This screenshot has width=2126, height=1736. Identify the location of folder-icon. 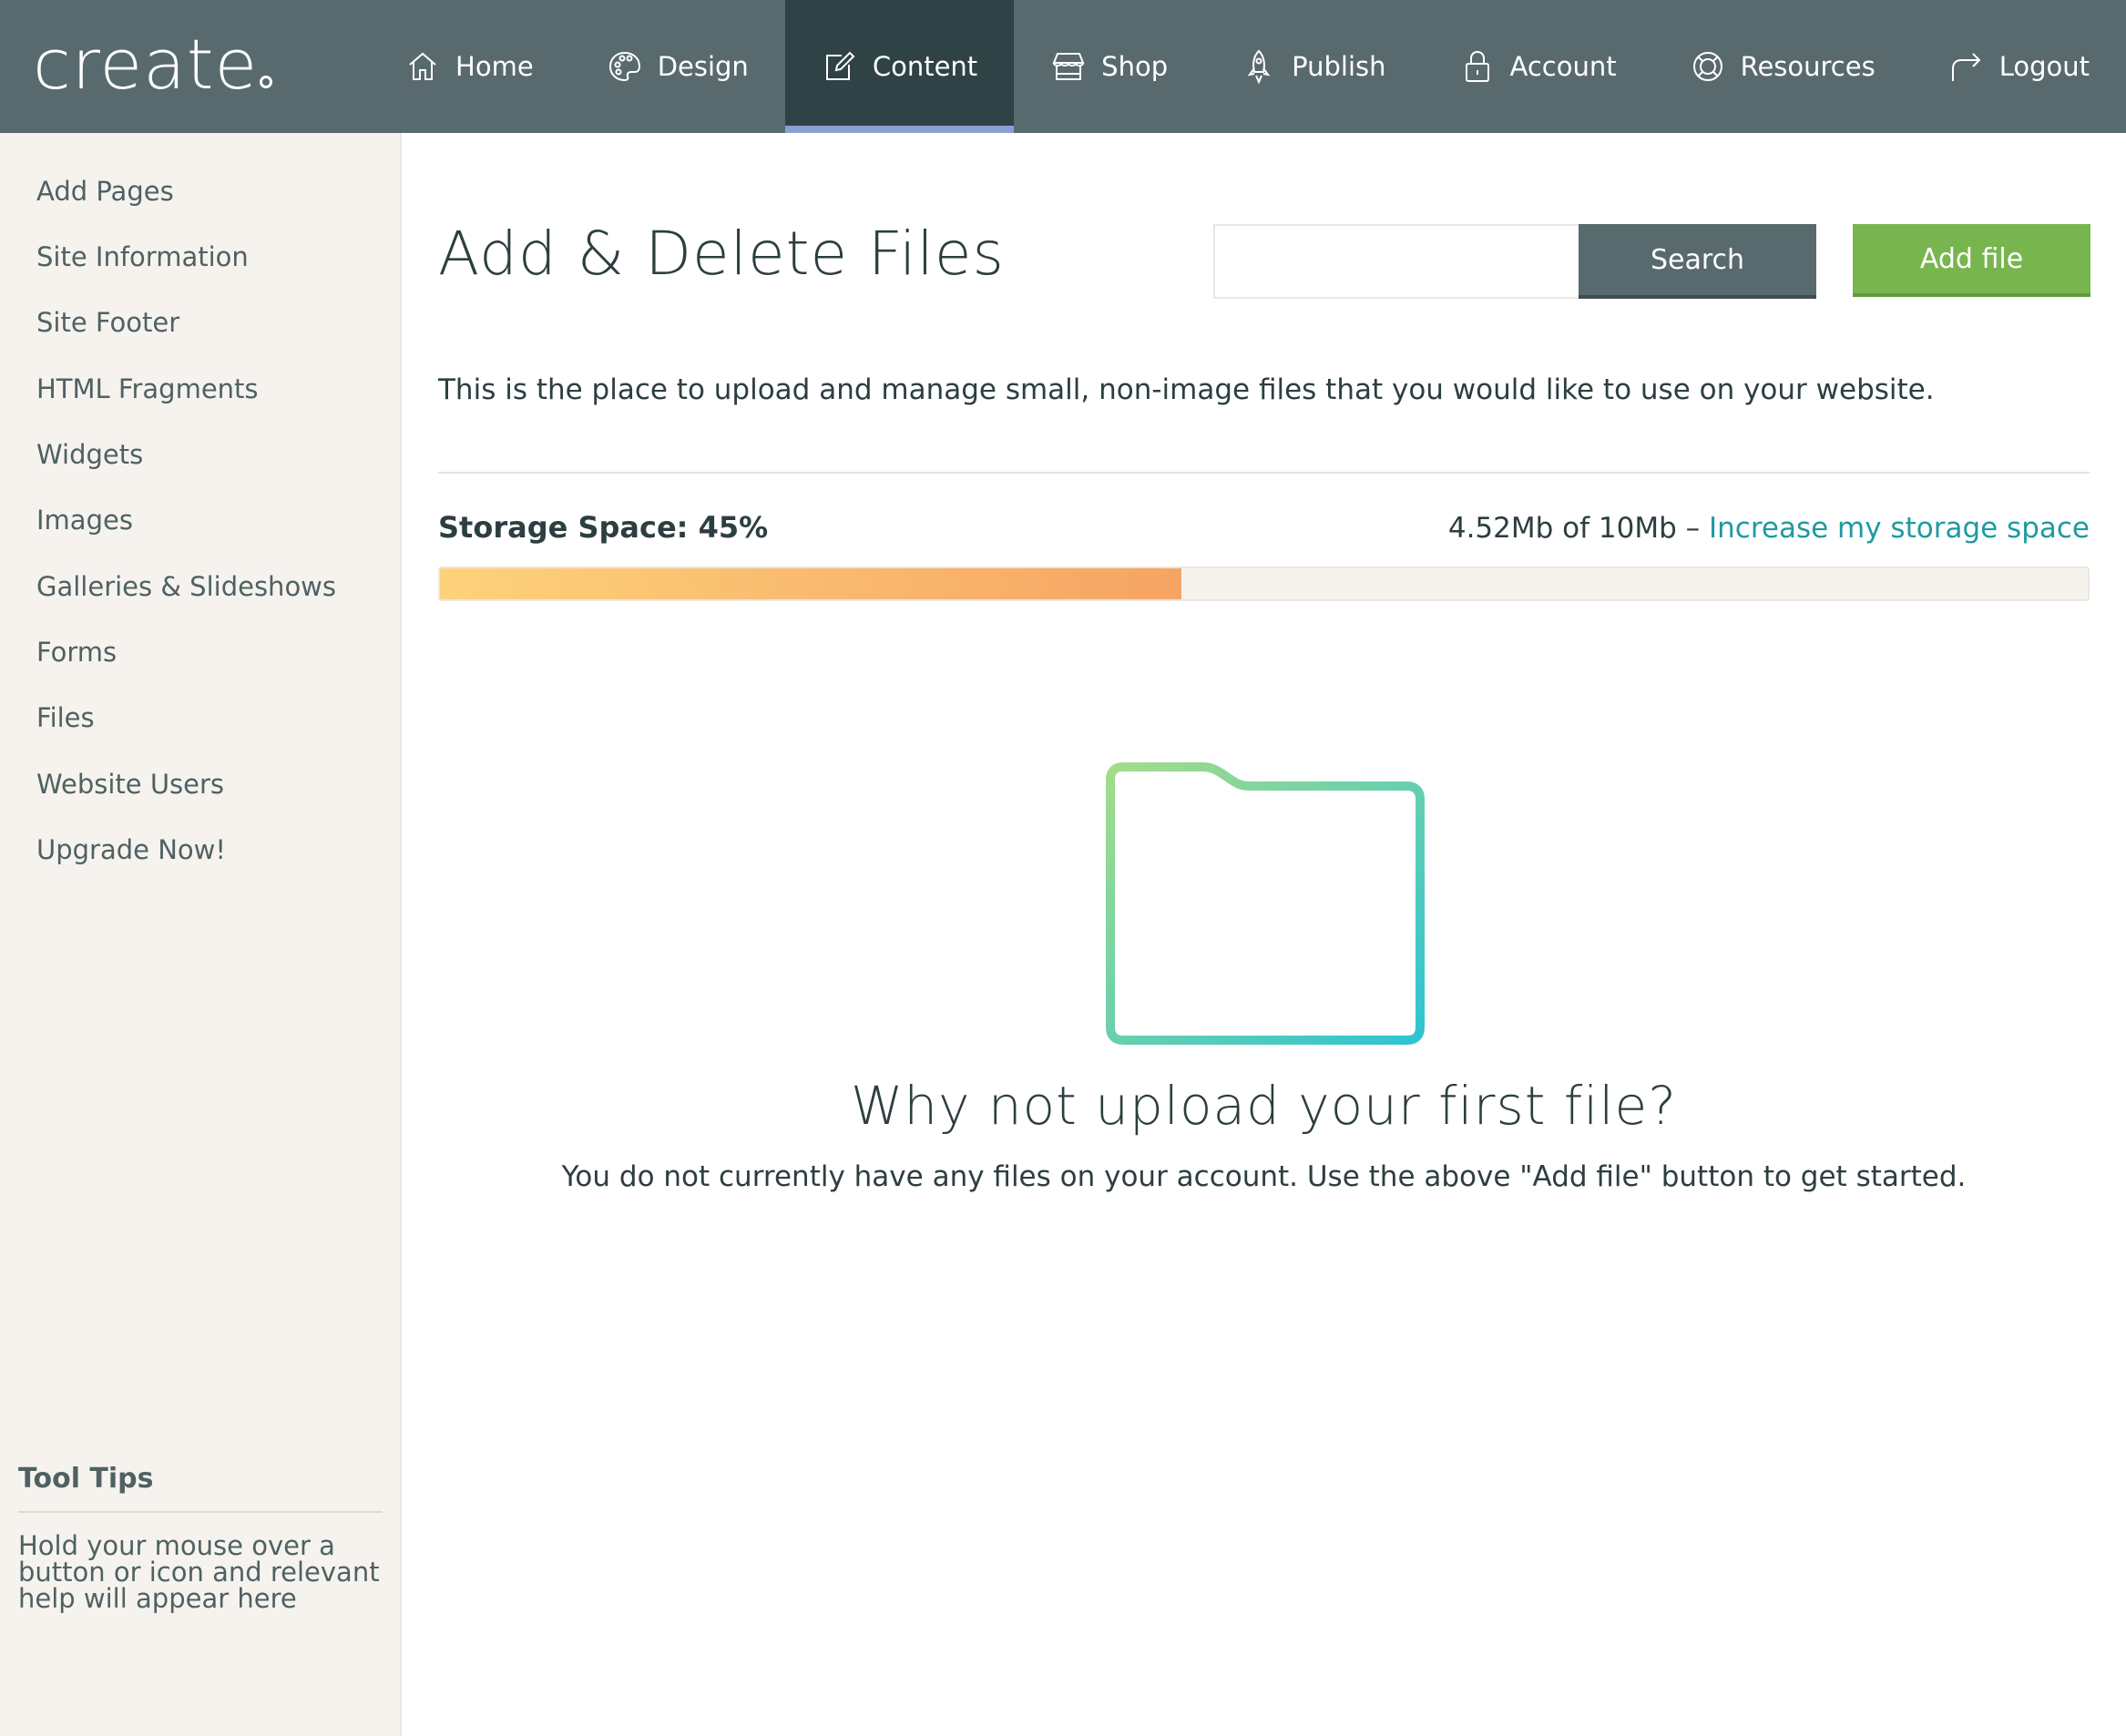
(1265, 903).